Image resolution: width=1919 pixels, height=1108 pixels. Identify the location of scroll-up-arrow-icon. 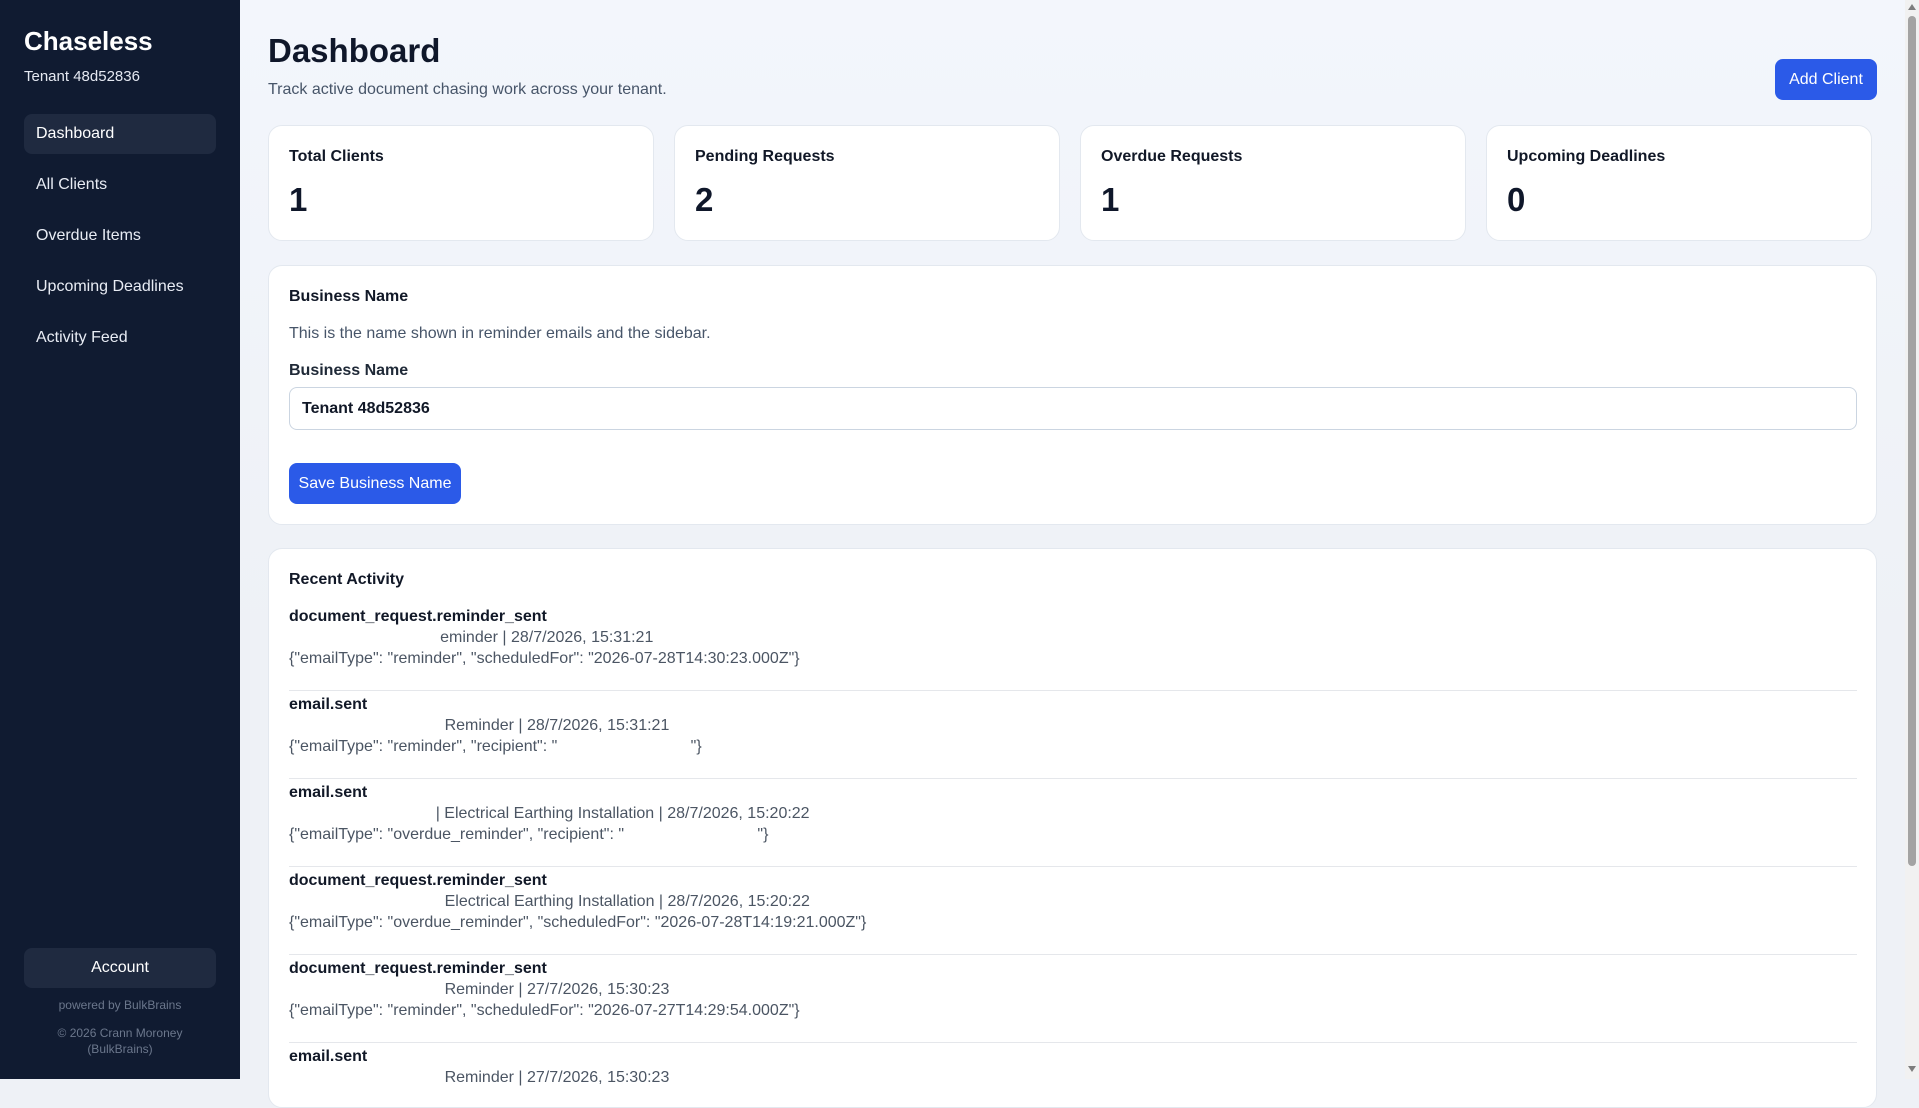
(1912, 7).